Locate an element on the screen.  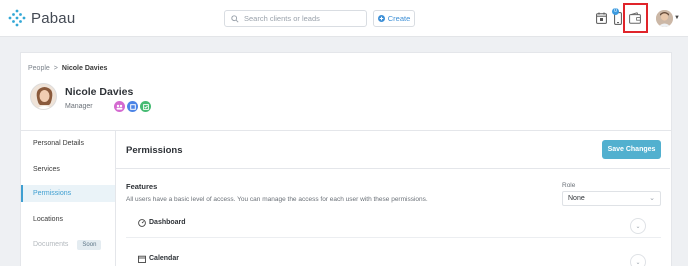
create-label: Create is located at coordinates (399, 18).